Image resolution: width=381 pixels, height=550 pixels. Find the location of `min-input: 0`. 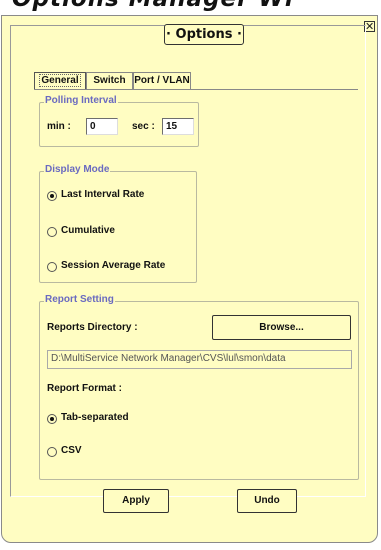

min-input: 0 is located at coordinates (102, 126).